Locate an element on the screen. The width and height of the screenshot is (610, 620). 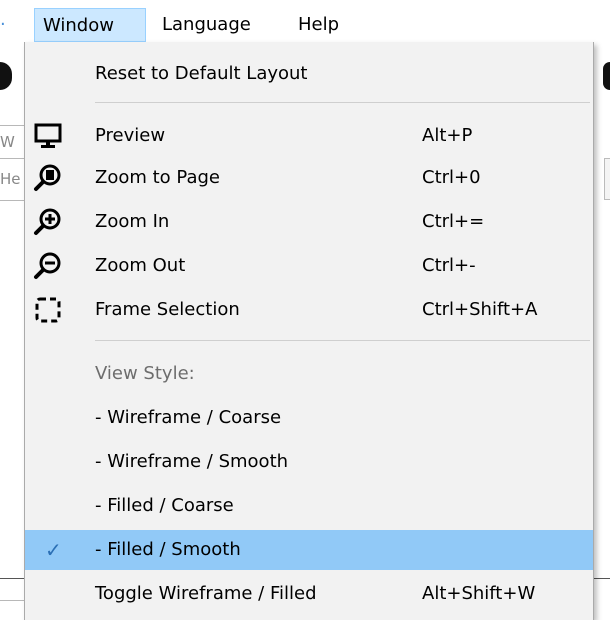
frame-selection-icon is located at coordinates (48, 310).